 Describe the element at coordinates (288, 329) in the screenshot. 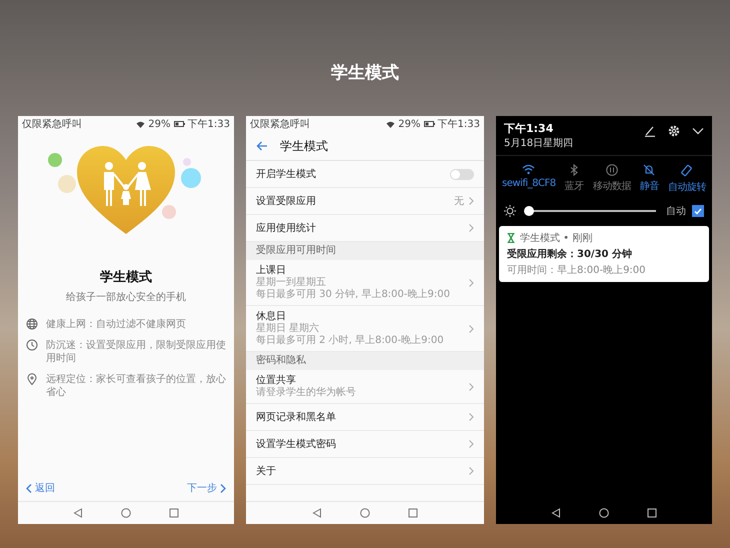

I see `row-description: 星期日 星期六` at that location.